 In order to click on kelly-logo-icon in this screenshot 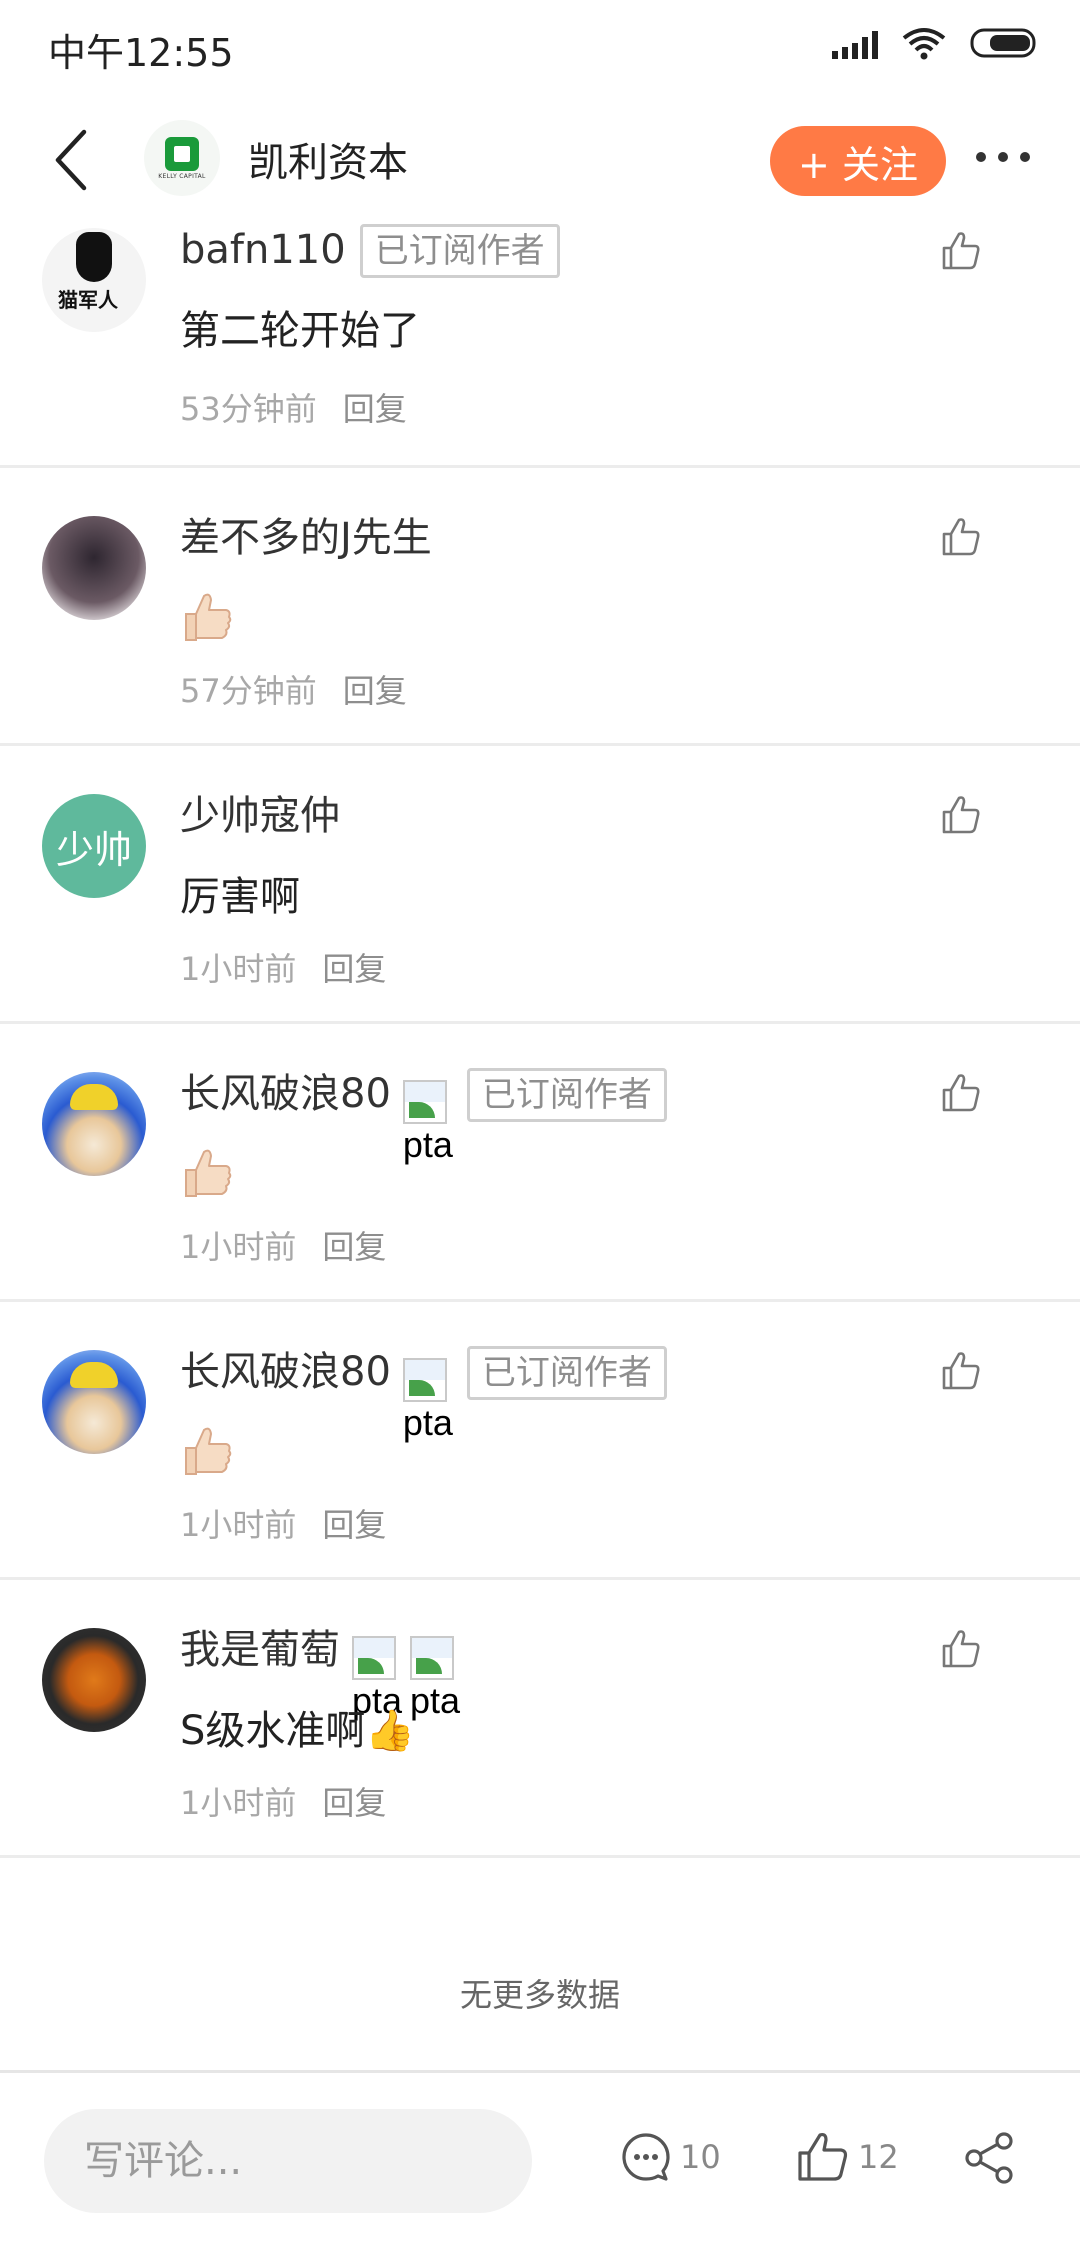, I will do `click(182, 153)`.